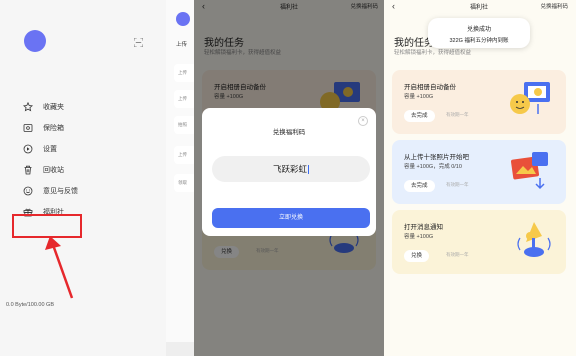 The height and width of the screenshot is (356, 576). What do you see at coordinates (138, 42) in the screenshot?
I see `scan-icon` at bounding box center [138, 42].